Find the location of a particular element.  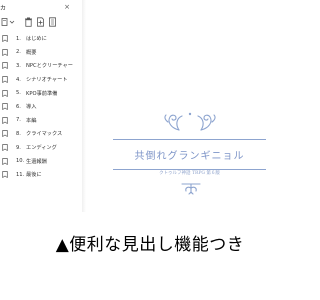

bookmark-label: KPO事前準備 is located at coordinates (42, 93).